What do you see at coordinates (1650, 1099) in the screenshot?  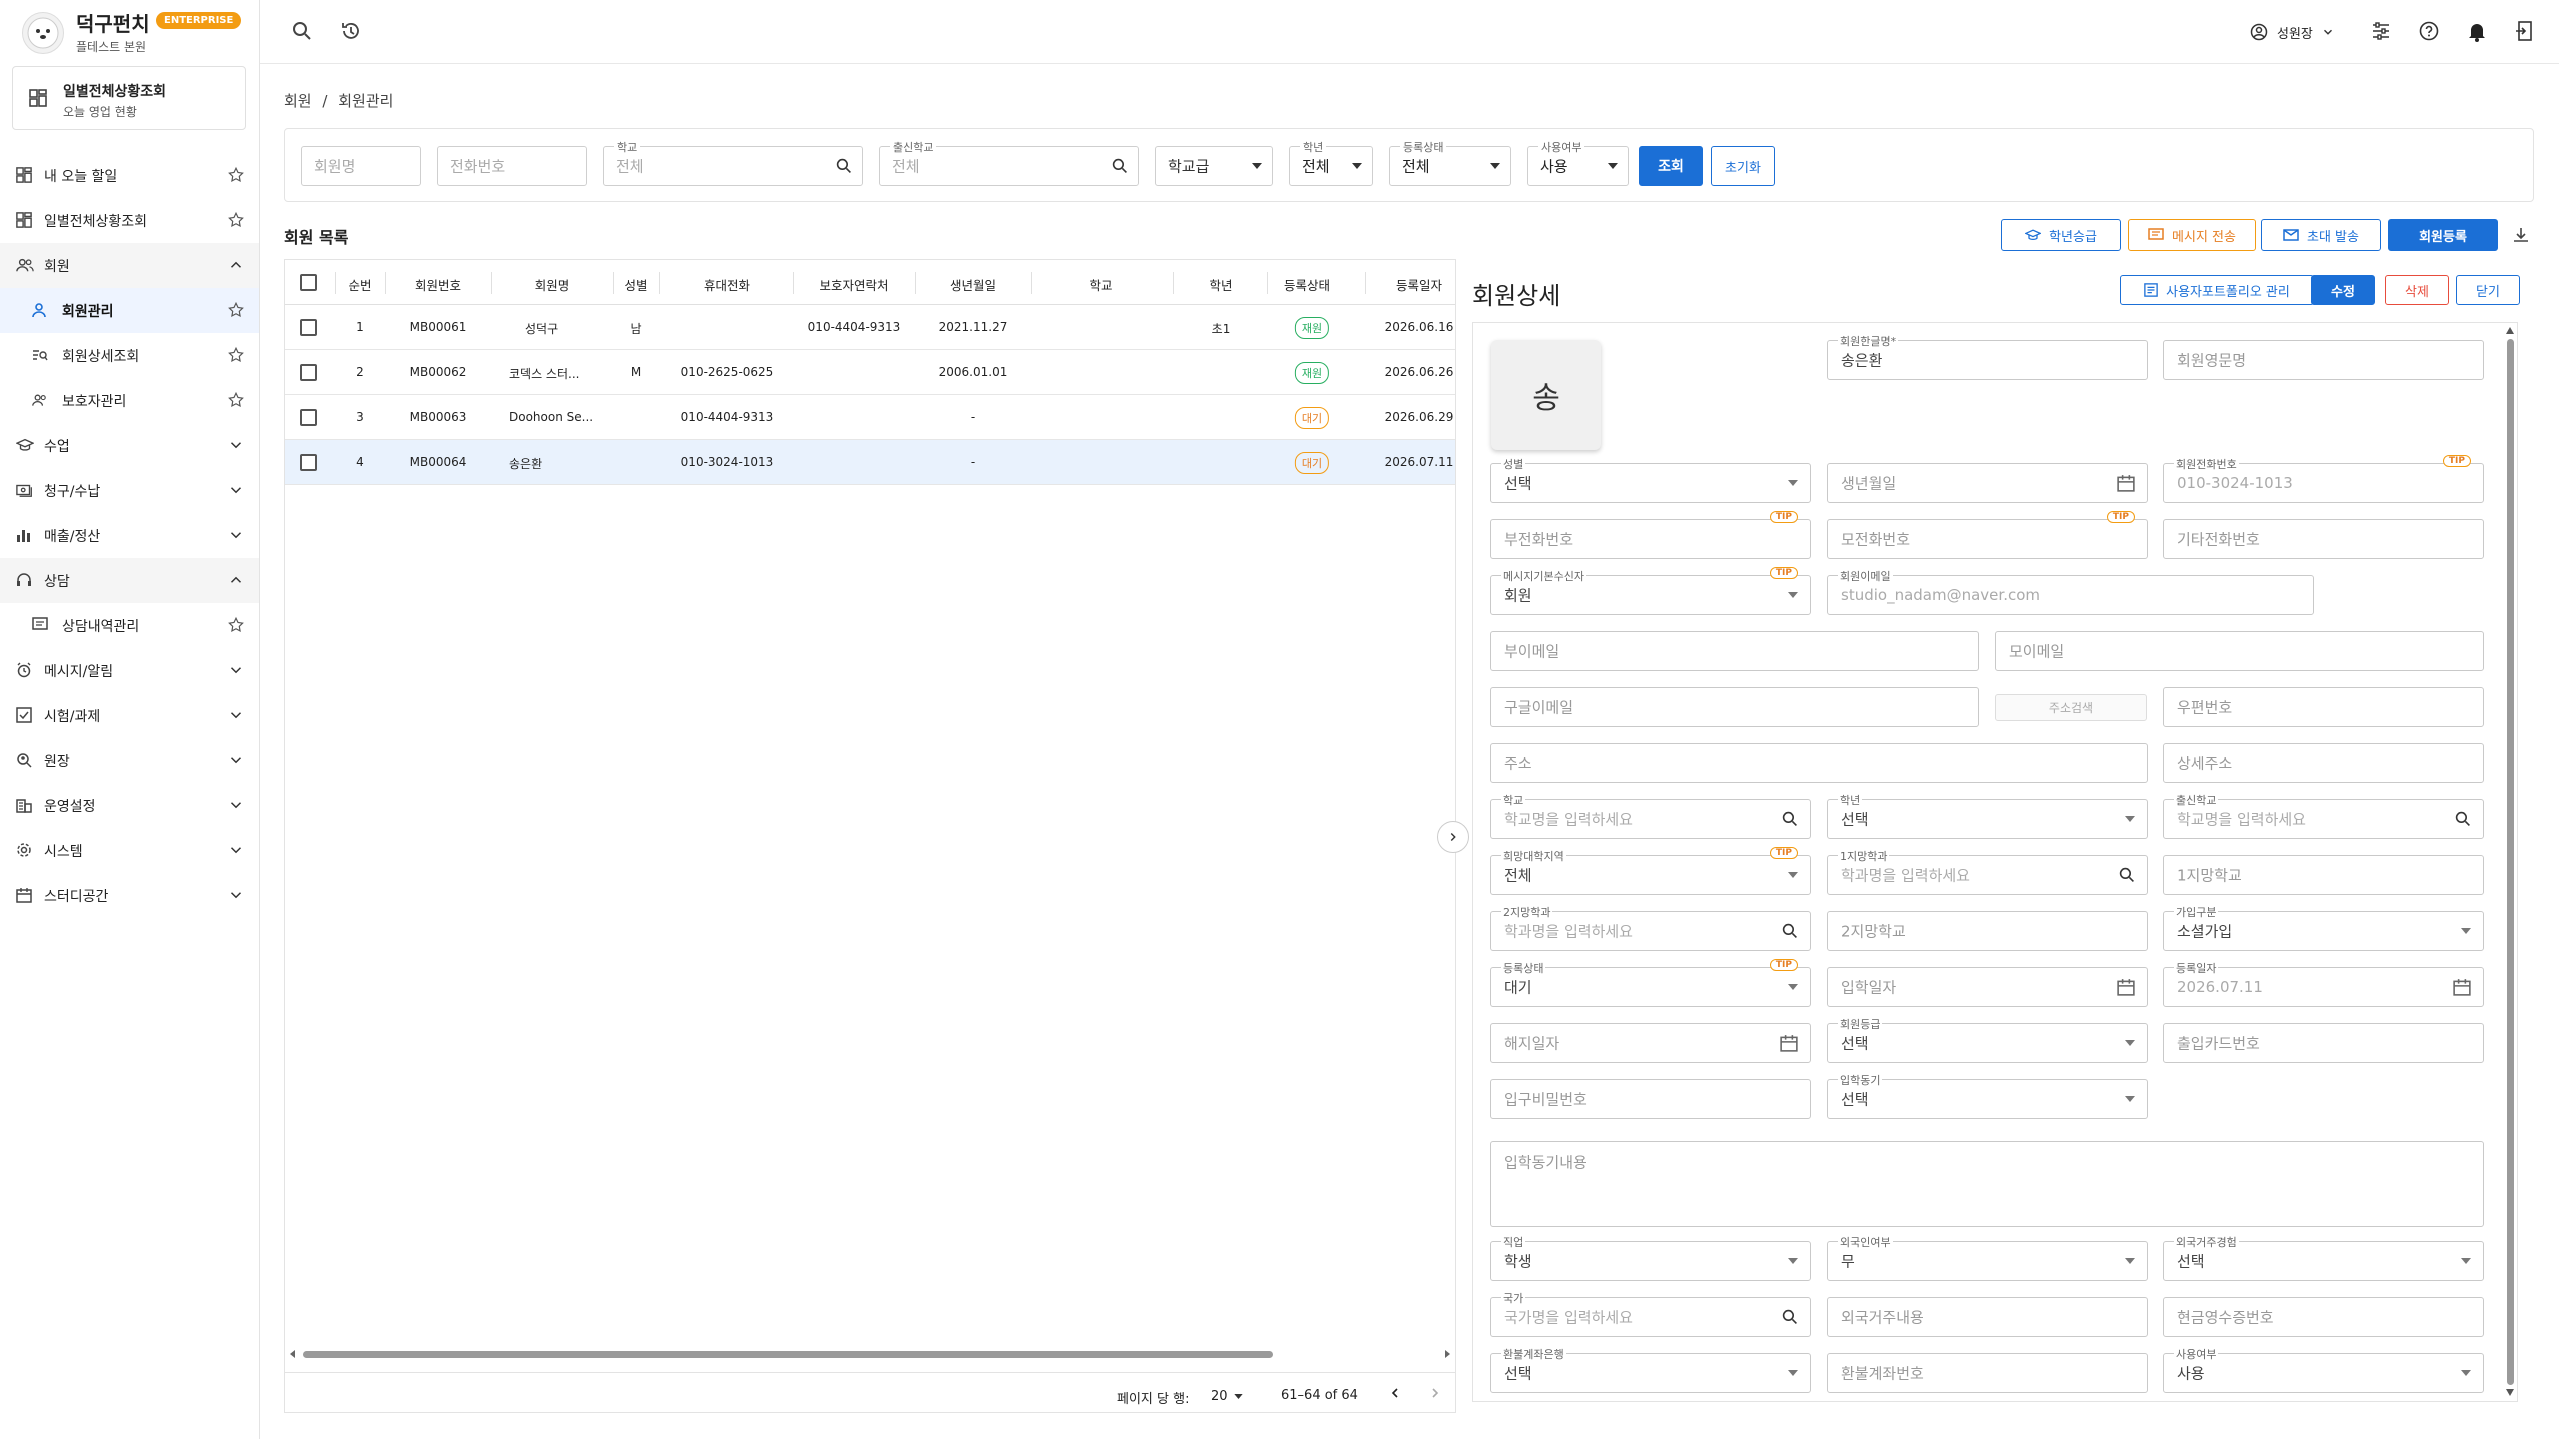 I see `door-password-field: 입구비밀번호` at bounding box center [1650, 1099].